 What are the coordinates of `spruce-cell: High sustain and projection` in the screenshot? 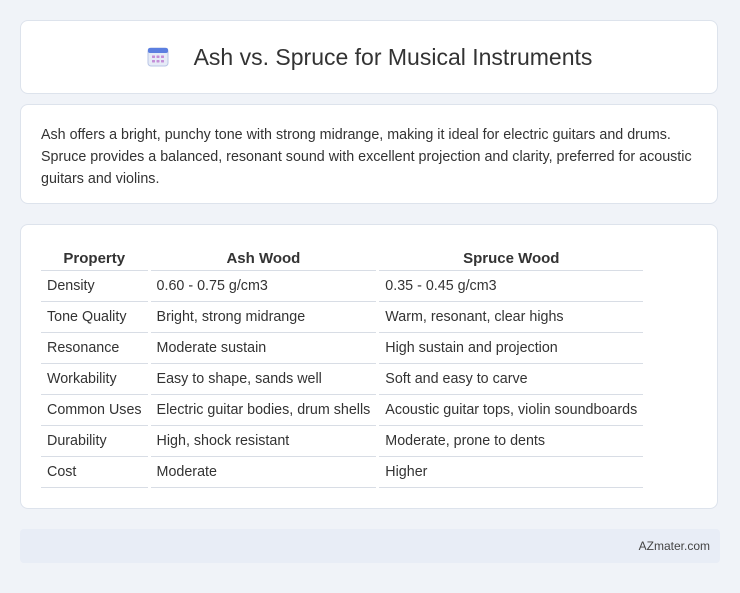 It's located at (511, 348).